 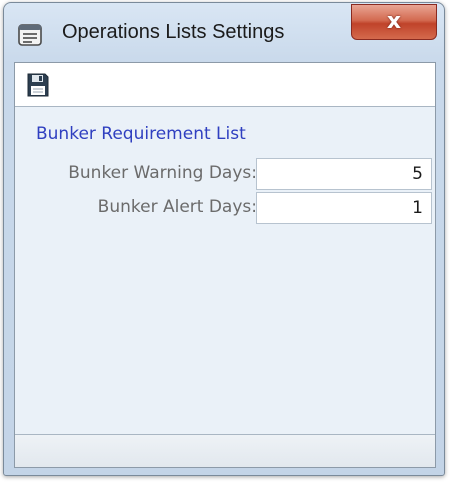 What do you see at coordinates (344, 174) in the screenshot?
I see `bunker-warning-days-input` at bounding box center [344, 174].